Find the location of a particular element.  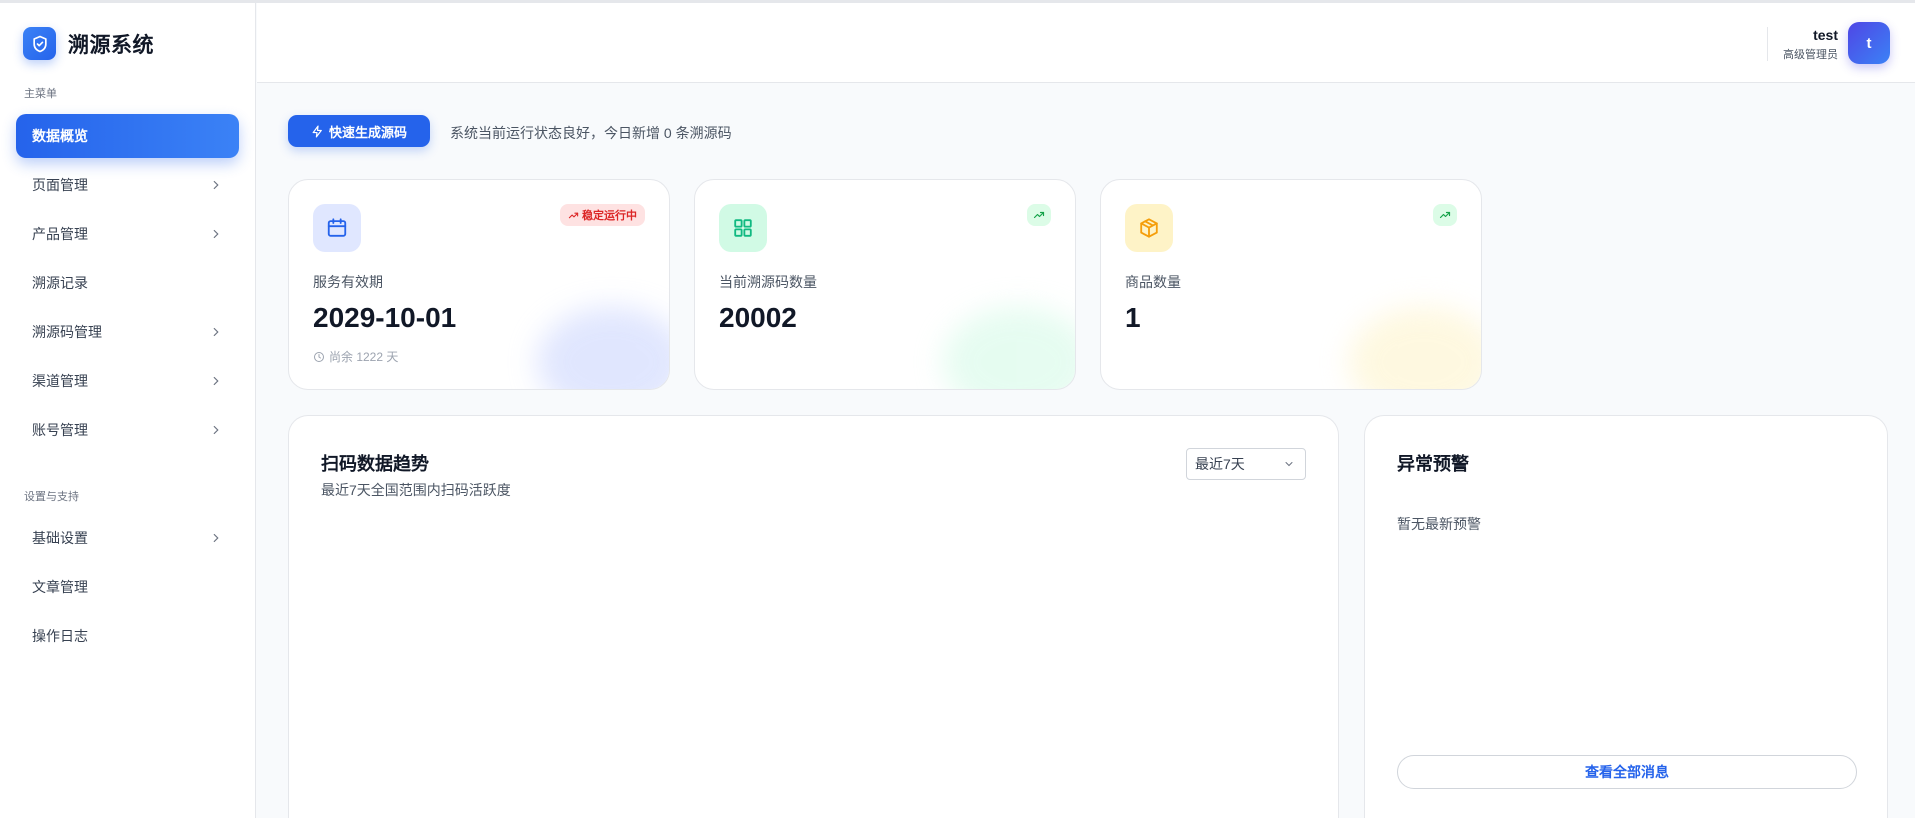

system-status-text: 系统当前运行状态良好，今日新增 0 条溯源码 is located at coordinates (591, 133).